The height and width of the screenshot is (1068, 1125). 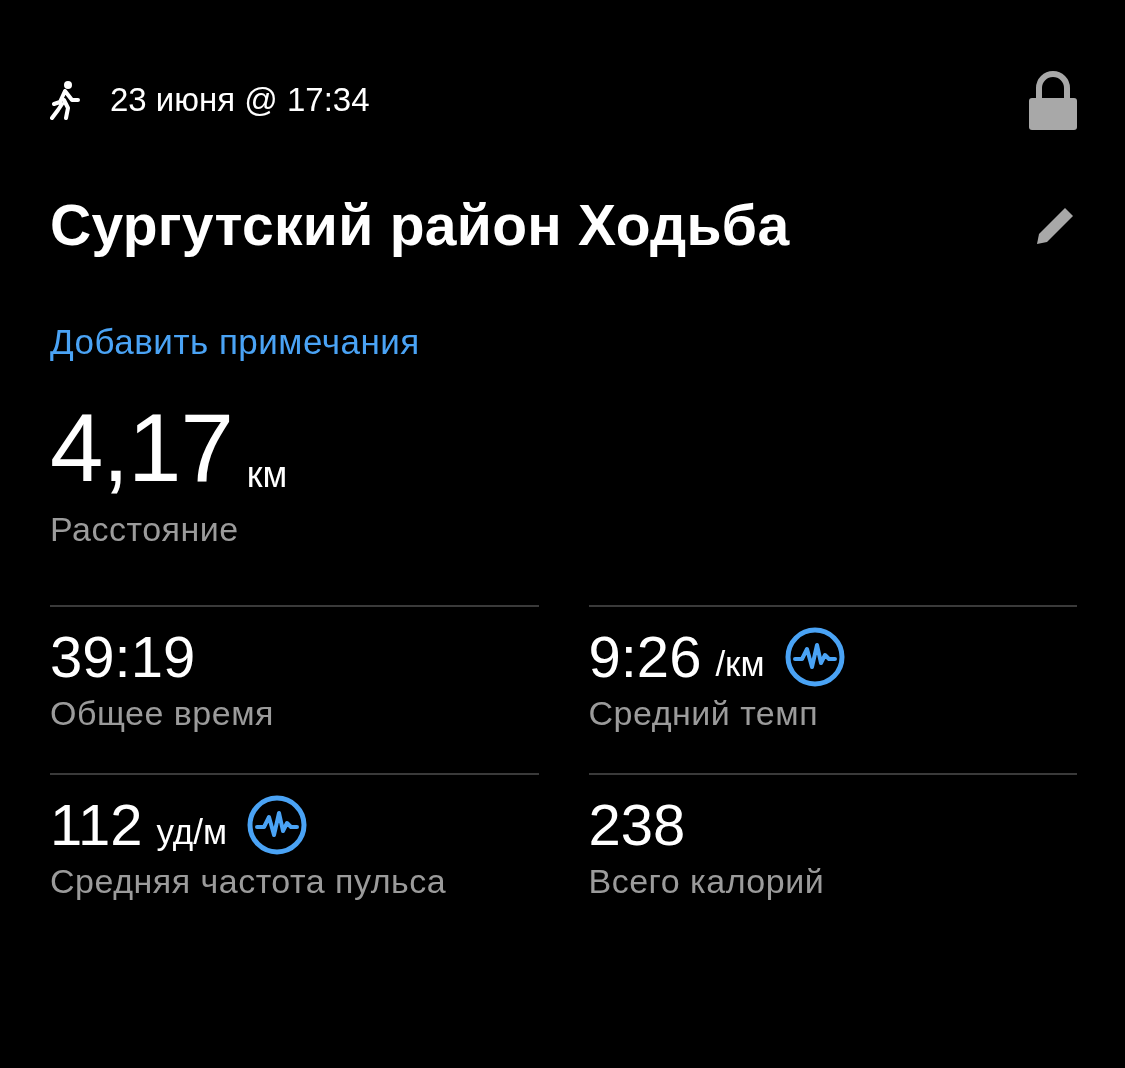 What do you see at coordinates (707, 881) in the screenshot?
I see `stat-label: Всего калорий` at bounding box center [707, 881].